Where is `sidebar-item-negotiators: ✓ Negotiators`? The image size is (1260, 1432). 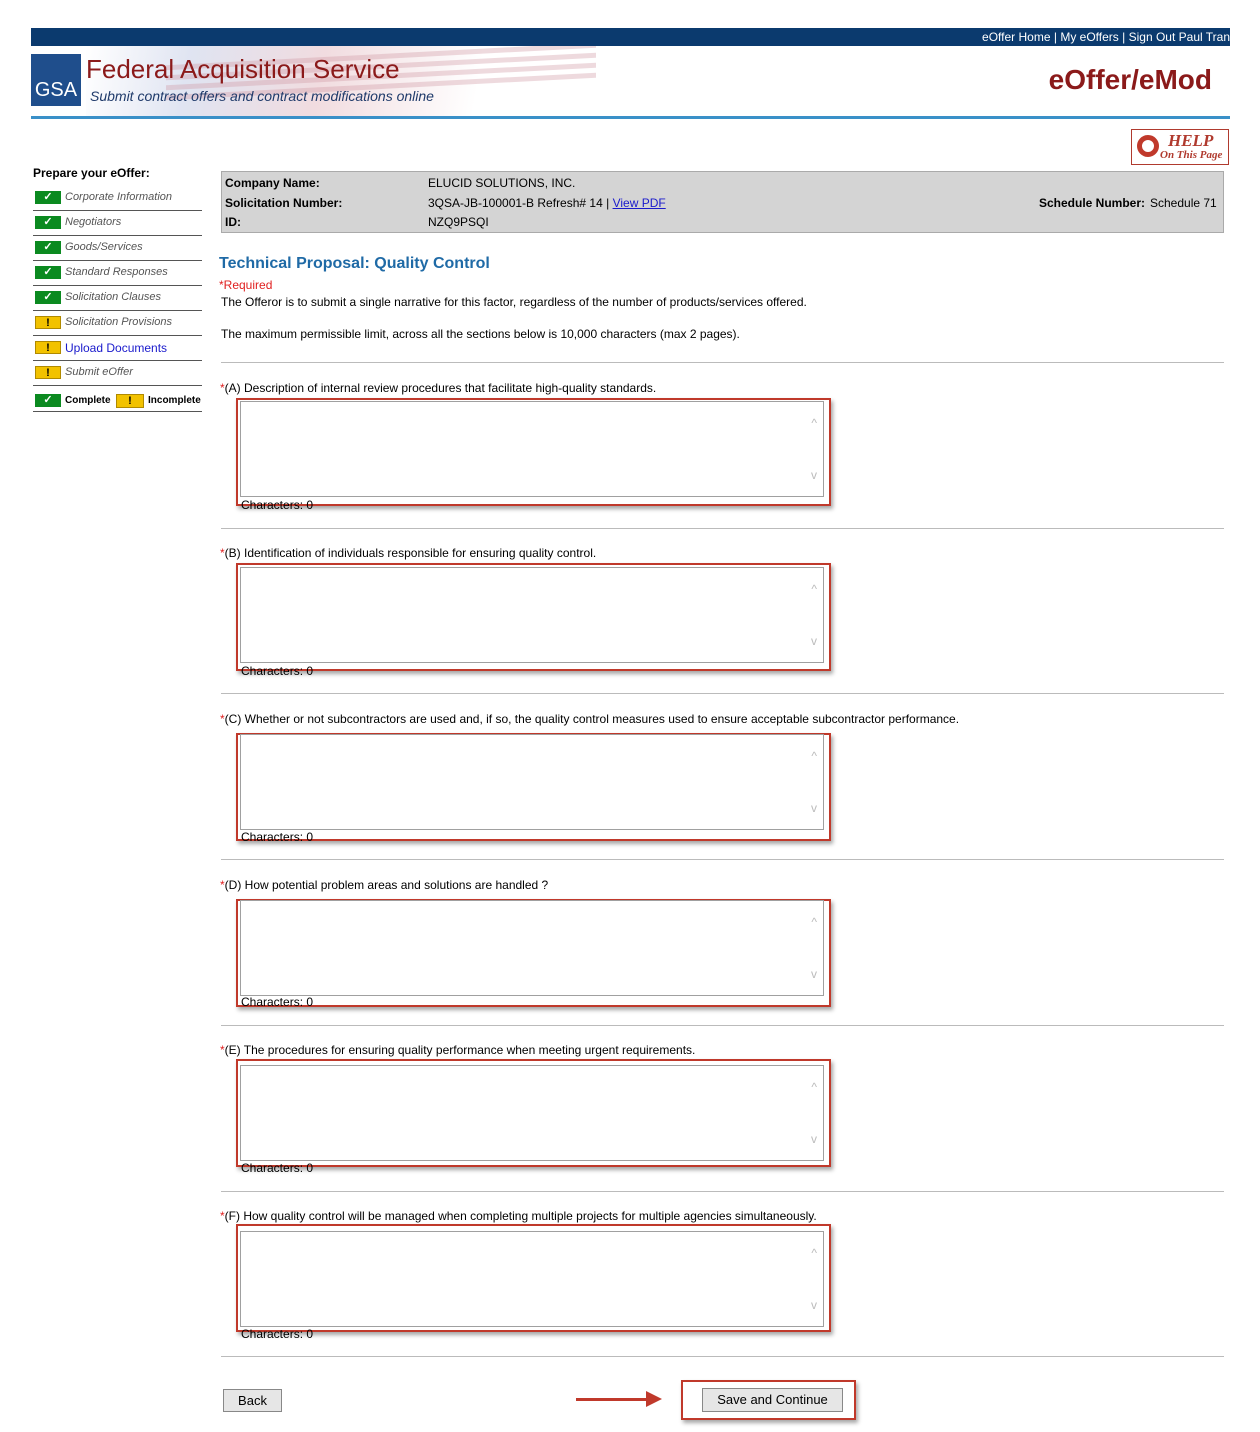 sidebar-item-negotiators: ✓ Negotiators is located at coordinates (117, 223).